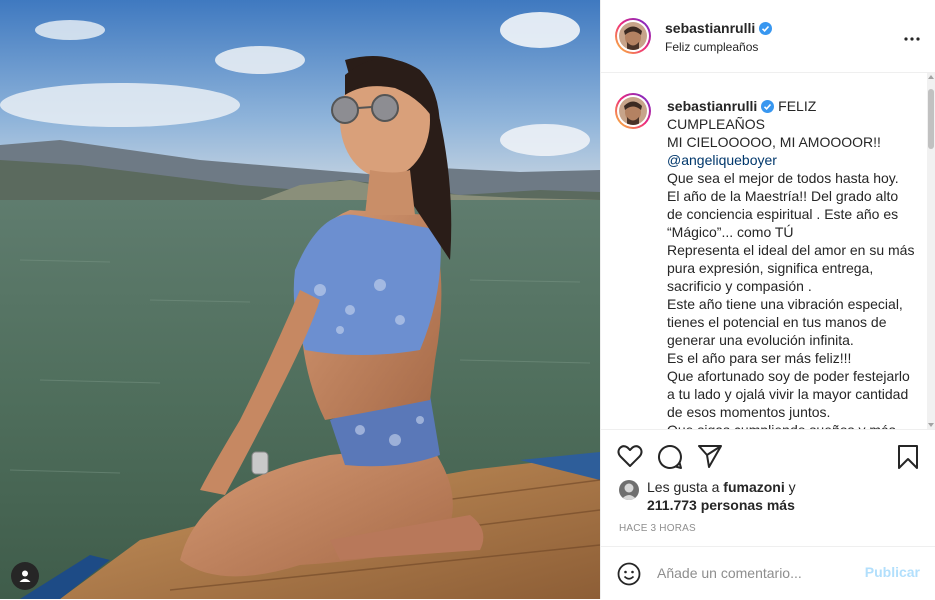 The width and height of the screenshot is (935, 600). Describe the element at coordinates (710, 28) in the screenshot. I see `author-username-text: sebastianrulli` at that location.